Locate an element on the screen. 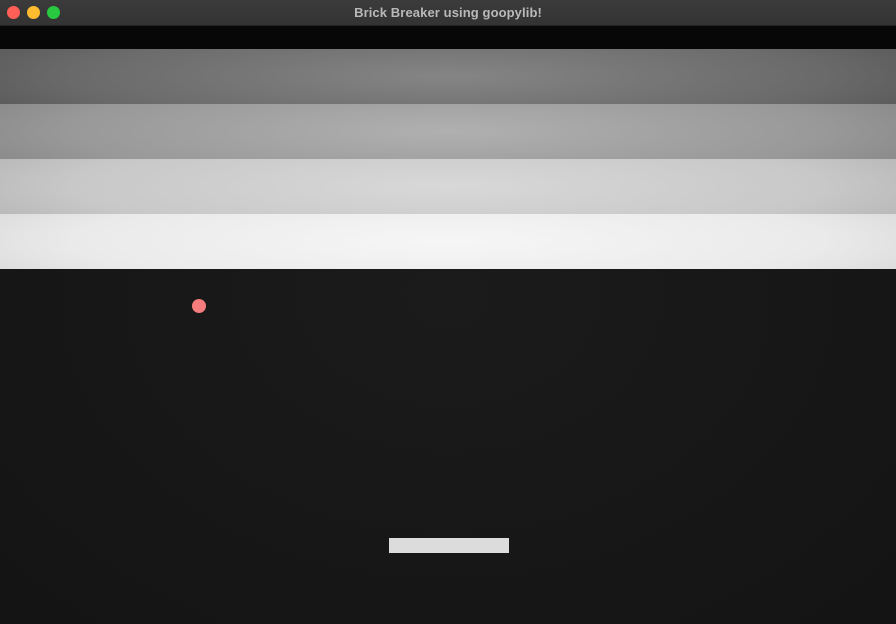 This screenshot has height=624, width=896. title-bar: Brick Breaker using goopylib! is located at coordinates (448, 13).